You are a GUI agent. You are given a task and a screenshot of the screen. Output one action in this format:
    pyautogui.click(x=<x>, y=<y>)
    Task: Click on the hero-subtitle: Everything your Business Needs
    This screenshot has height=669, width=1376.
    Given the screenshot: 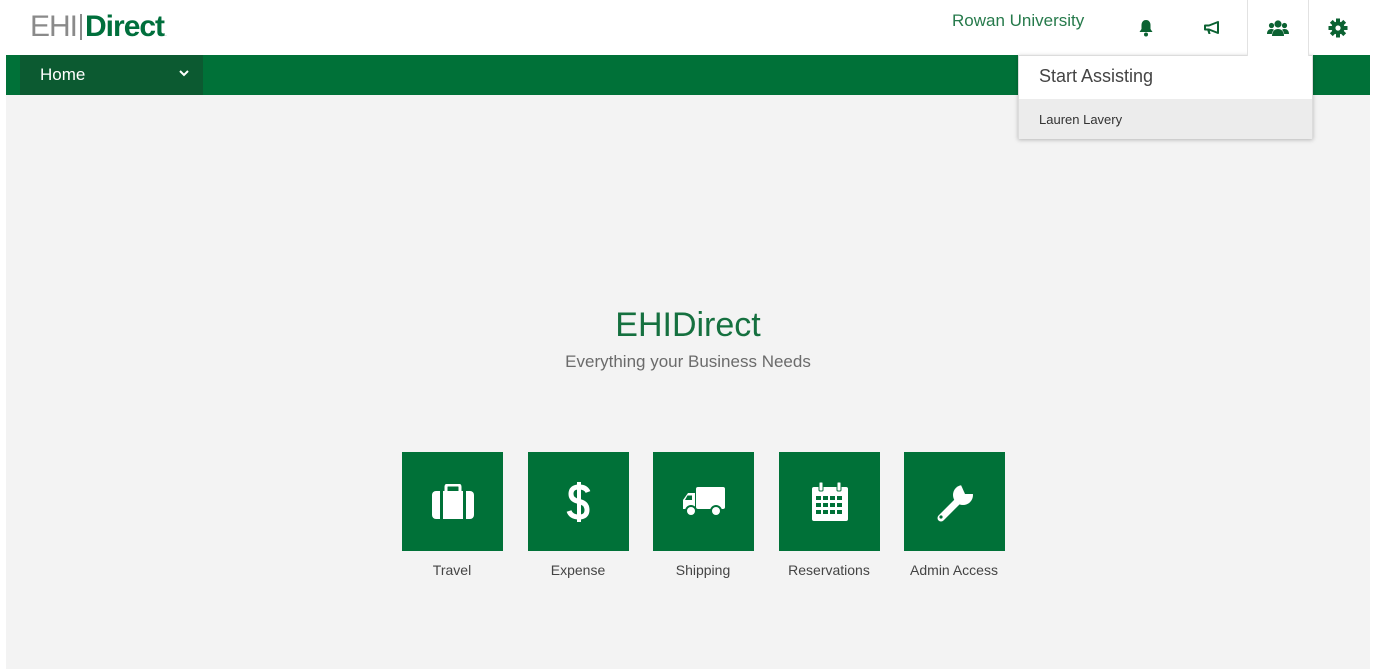 What is the action you would take?
    pyautogui.click(x=688, y=361)
    